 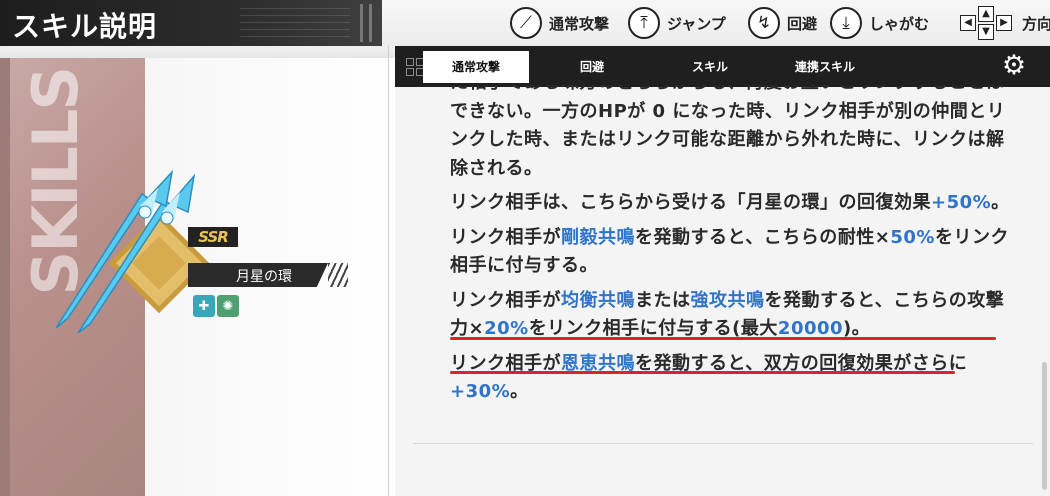 What do you see at coordinates (986, 23) in the screenshot?
I see `arrow-keys-icon: ▲ ◀ ▶ ▼` at bounding box center [986, 23].